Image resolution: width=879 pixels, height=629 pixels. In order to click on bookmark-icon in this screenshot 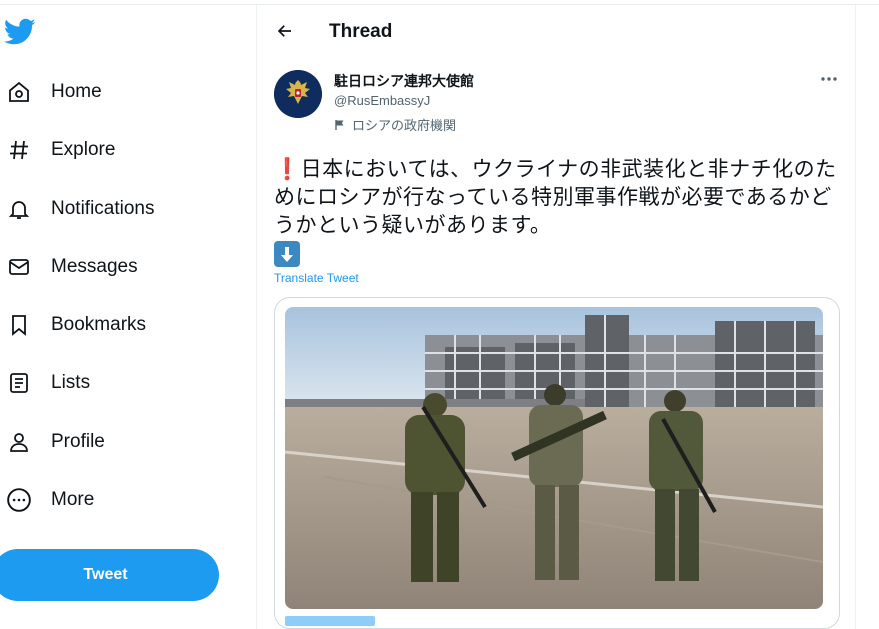, I will do `click(19, 325)`.